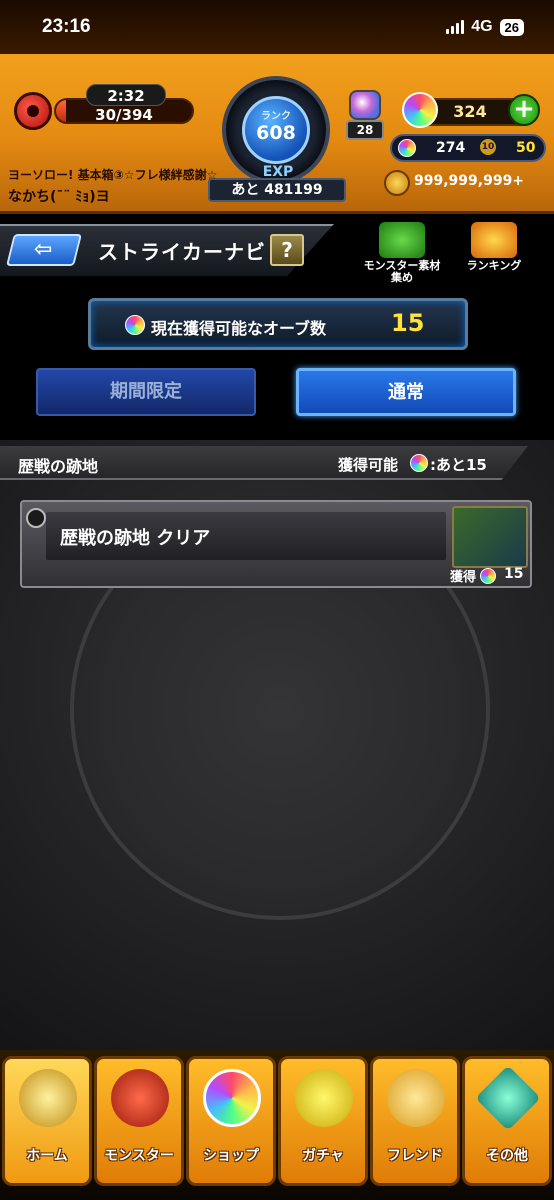  I want to click on player-name: なかち(¯¨ ﾐｮ)ヨ, so click(59, 197).